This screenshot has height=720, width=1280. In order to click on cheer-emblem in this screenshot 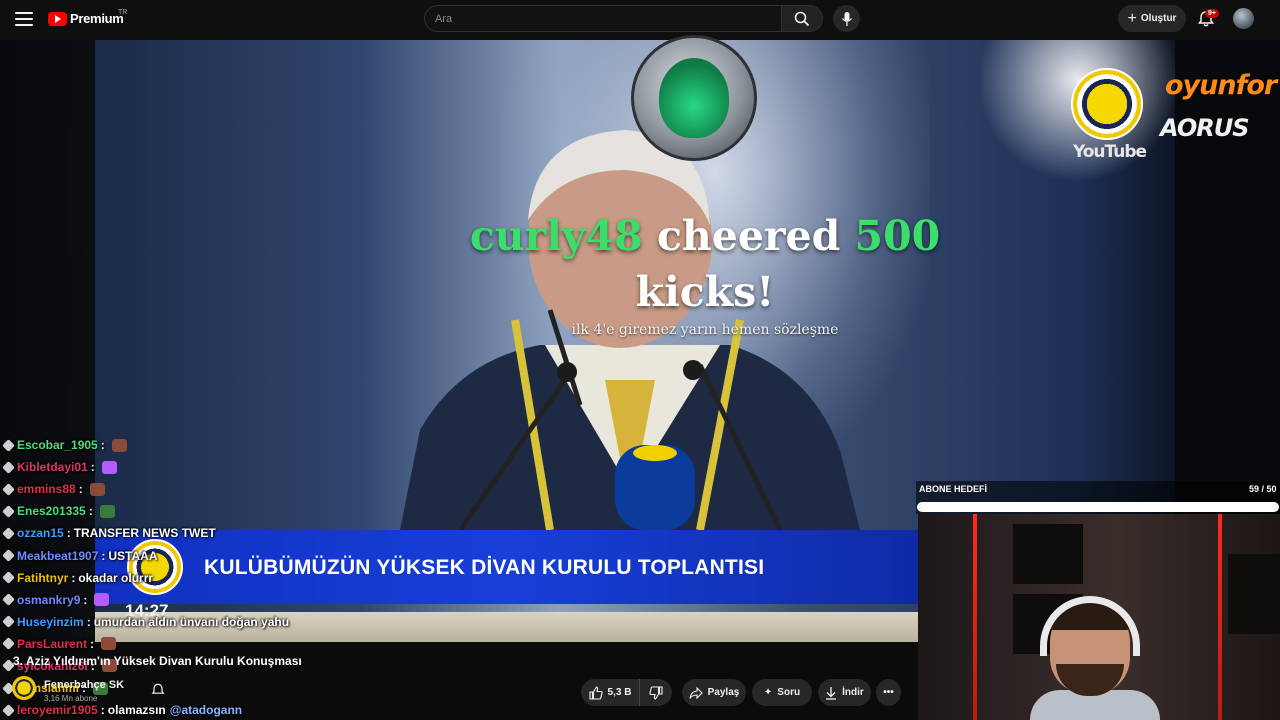, I will do `click(694, 98)`.